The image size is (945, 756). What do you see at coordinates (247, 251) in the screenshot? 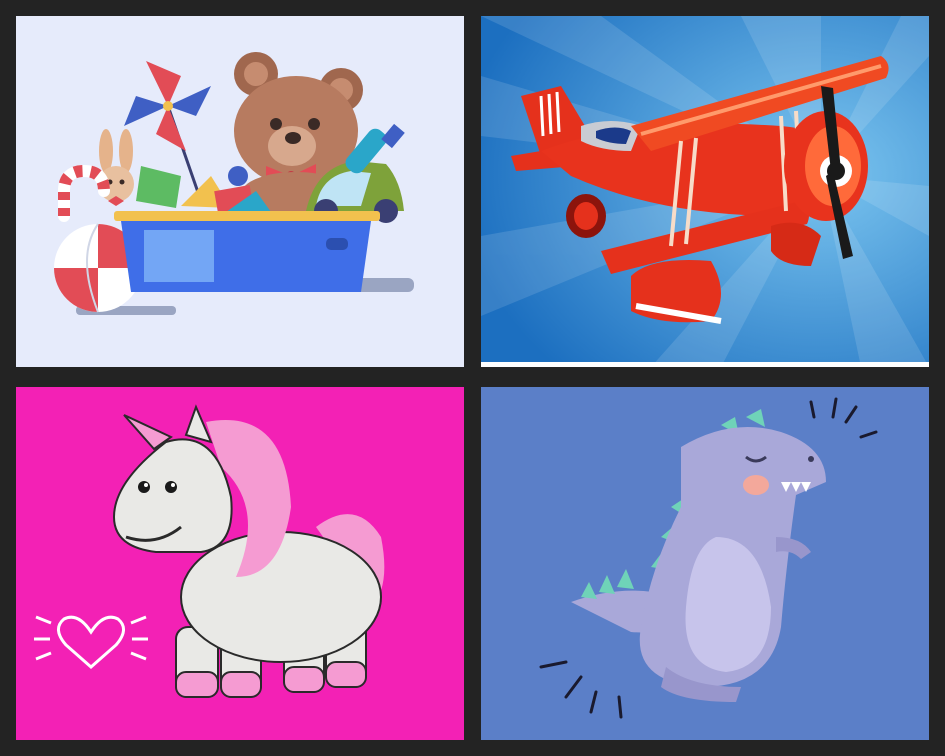
I see `toy-box-icon` at bounding box center [247, 251].